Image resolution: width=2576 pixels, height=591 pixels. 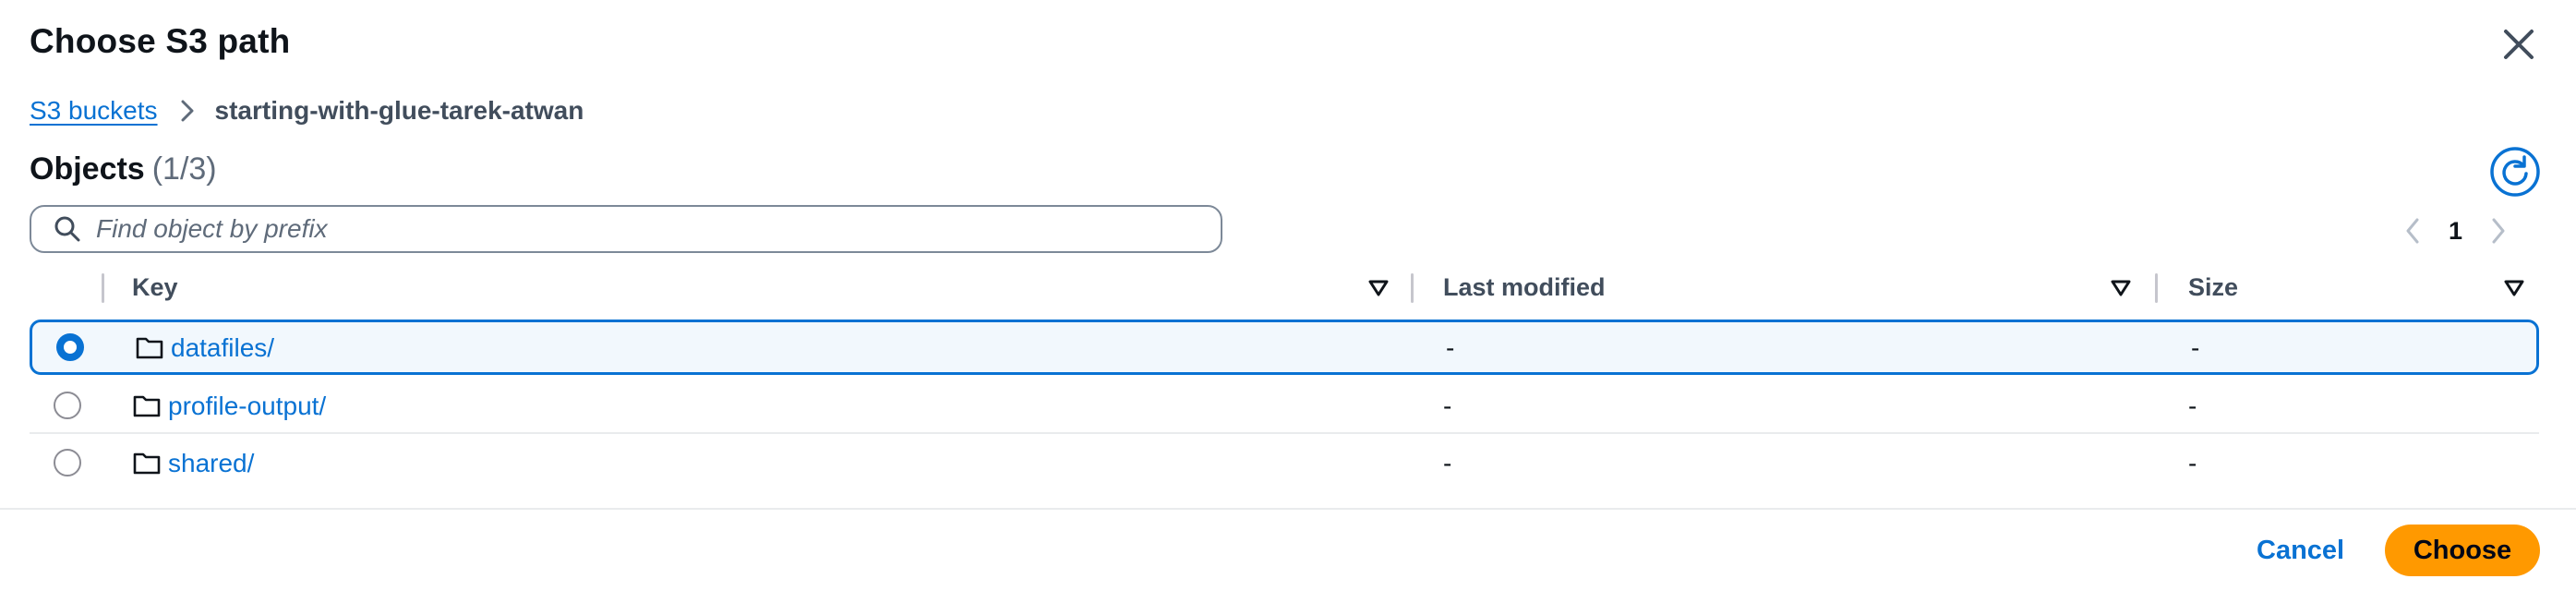 I want to click on search-icon, so click(x=67, y=229).